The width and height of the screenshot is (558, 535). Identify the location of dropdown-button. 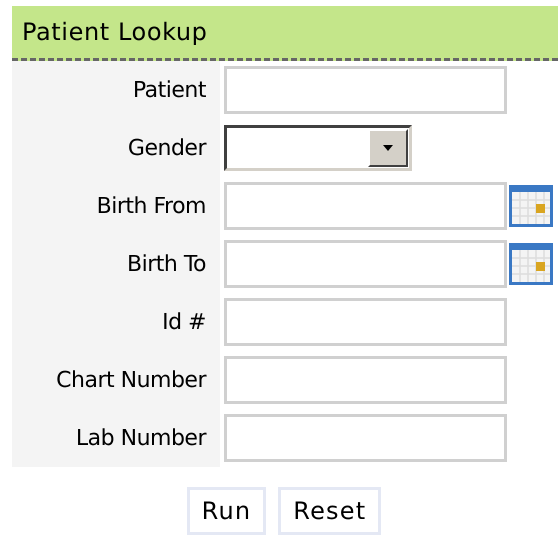
(388, 148).